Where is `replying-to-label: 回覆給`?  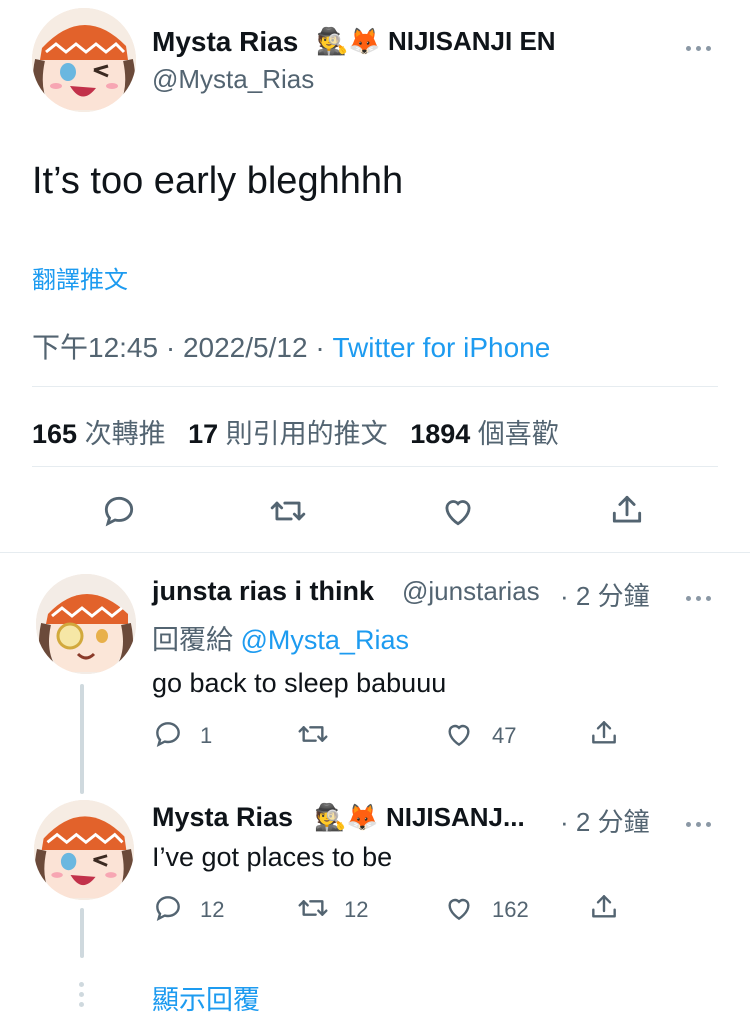
replying-to-label: 回覆給 is located at coordinates (192, 640).